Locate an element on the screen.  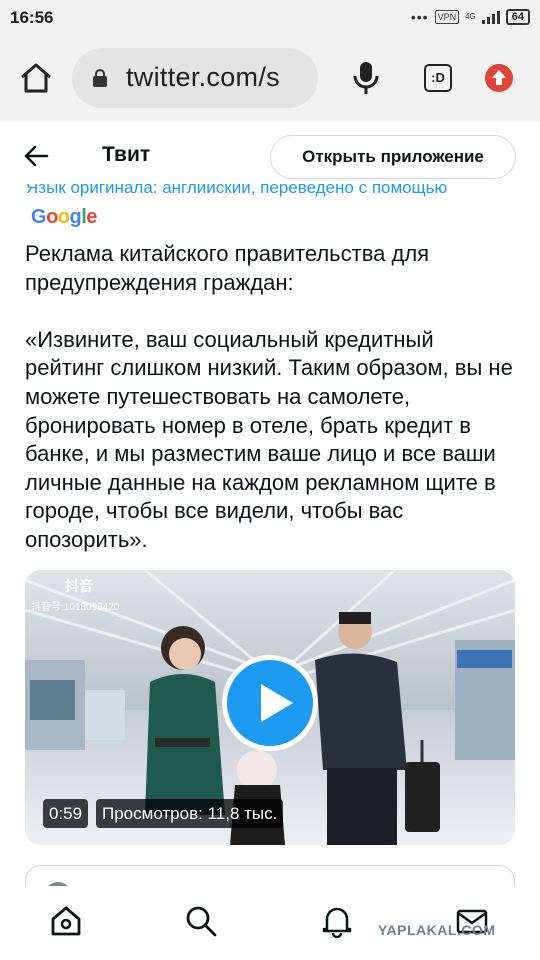
microphone-icon is located at coordinates (366, 78).